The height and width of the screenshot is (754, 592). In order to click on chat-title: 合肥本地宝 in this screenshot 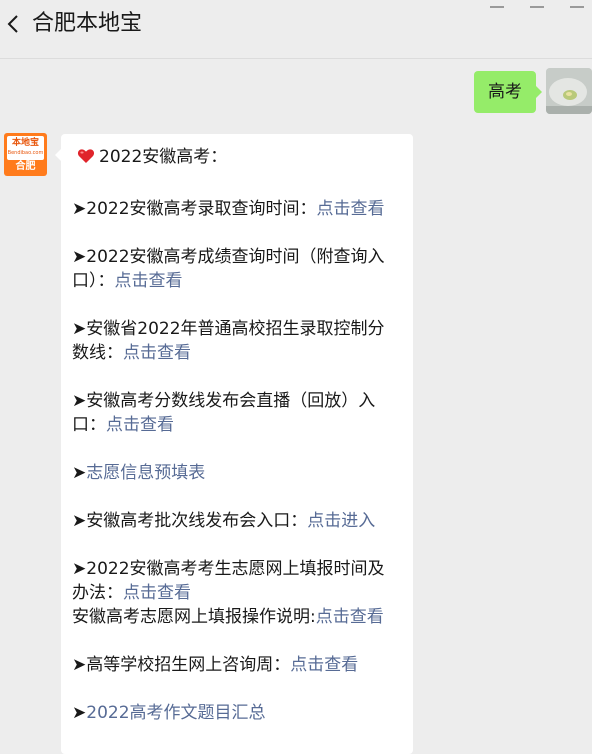, I will do `click(87, 23)`.